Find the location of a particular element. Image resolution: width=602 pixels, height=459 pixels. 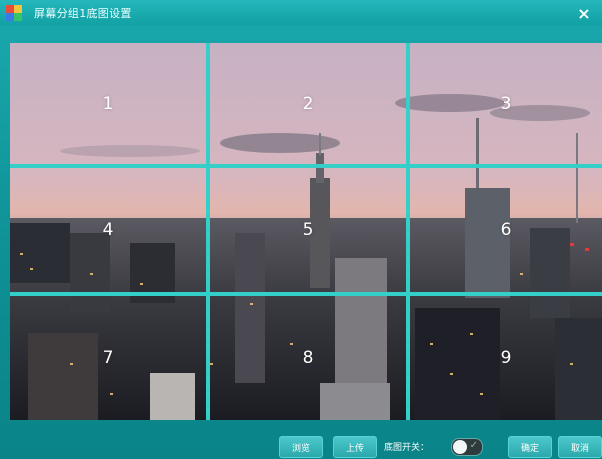

grid-cell-7: 7 is located at coordinates (108, 358).